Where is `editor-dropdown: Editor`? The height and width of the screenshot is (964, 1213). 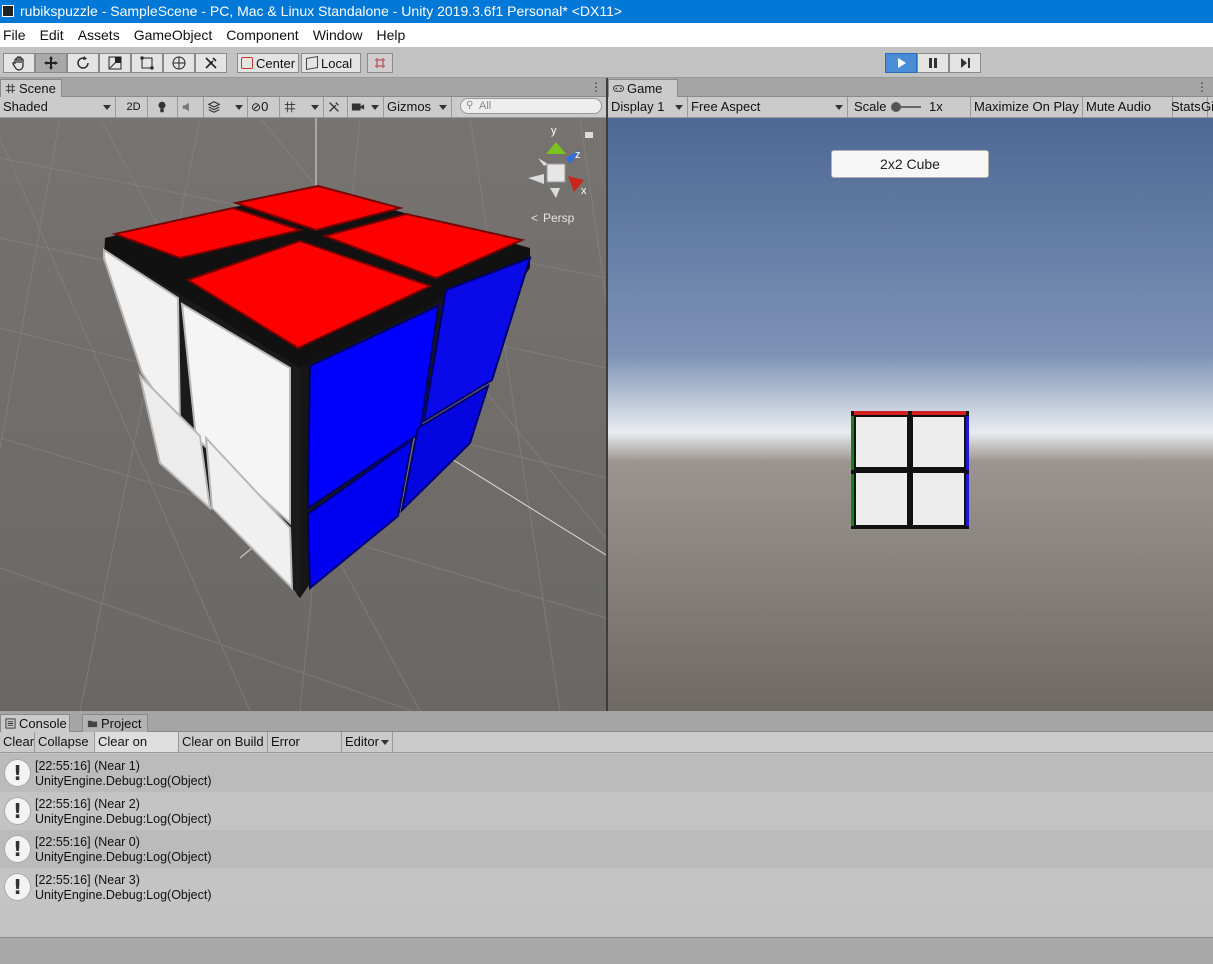 editor-dropdown: Editor is located at coordinates (367, 742).